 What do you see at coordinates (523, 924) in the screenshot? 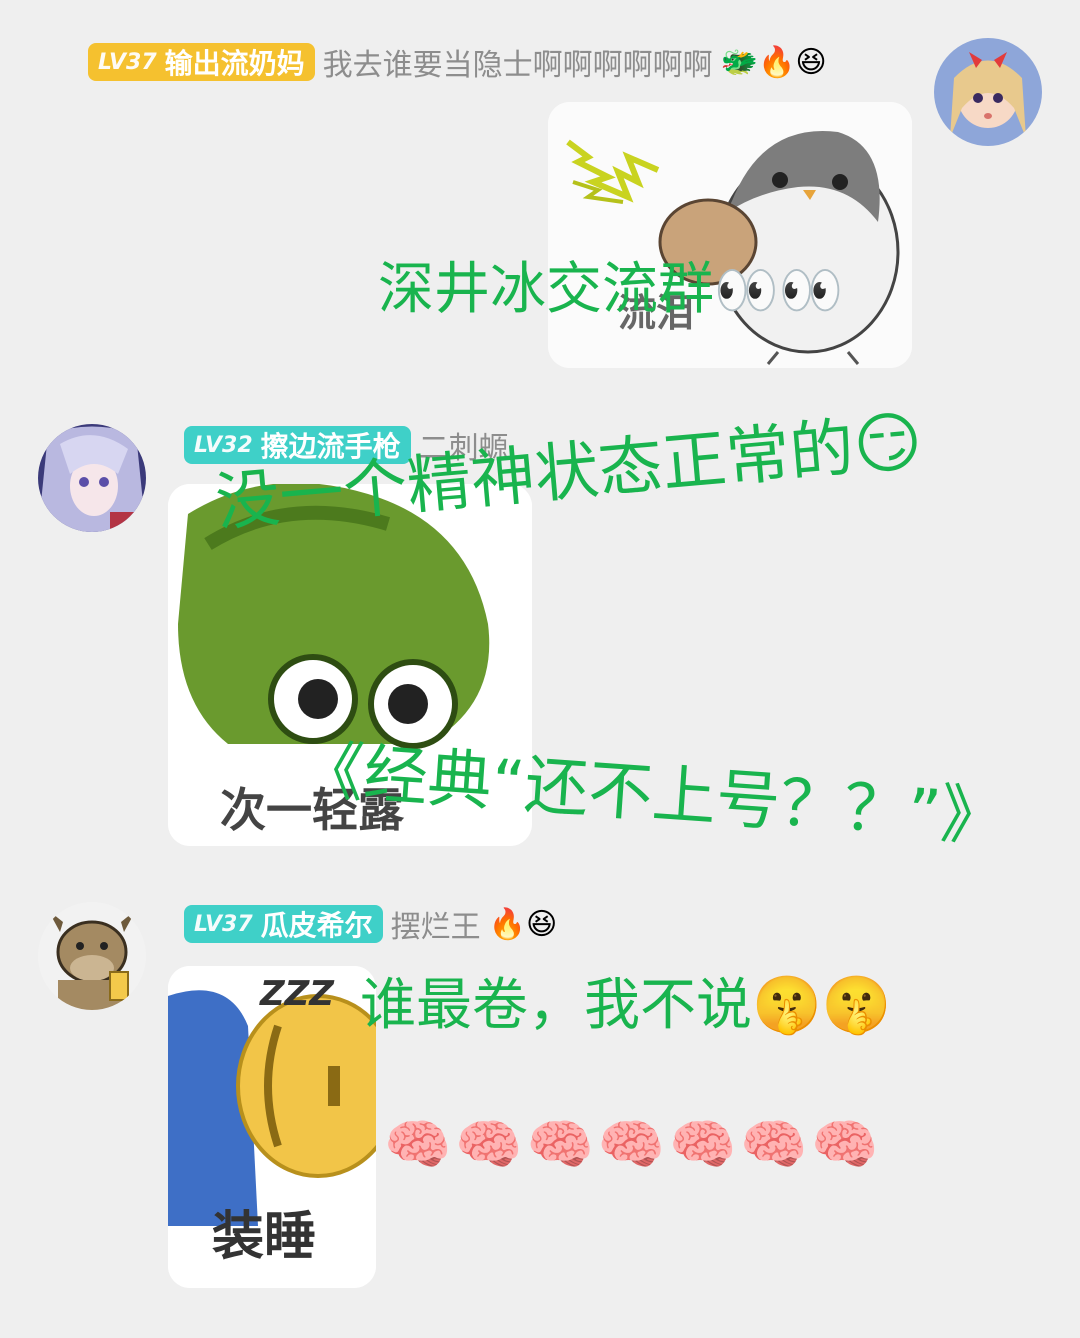
I see `title-emoji-icons: 🔥😆` at bounding box center [523, 924].